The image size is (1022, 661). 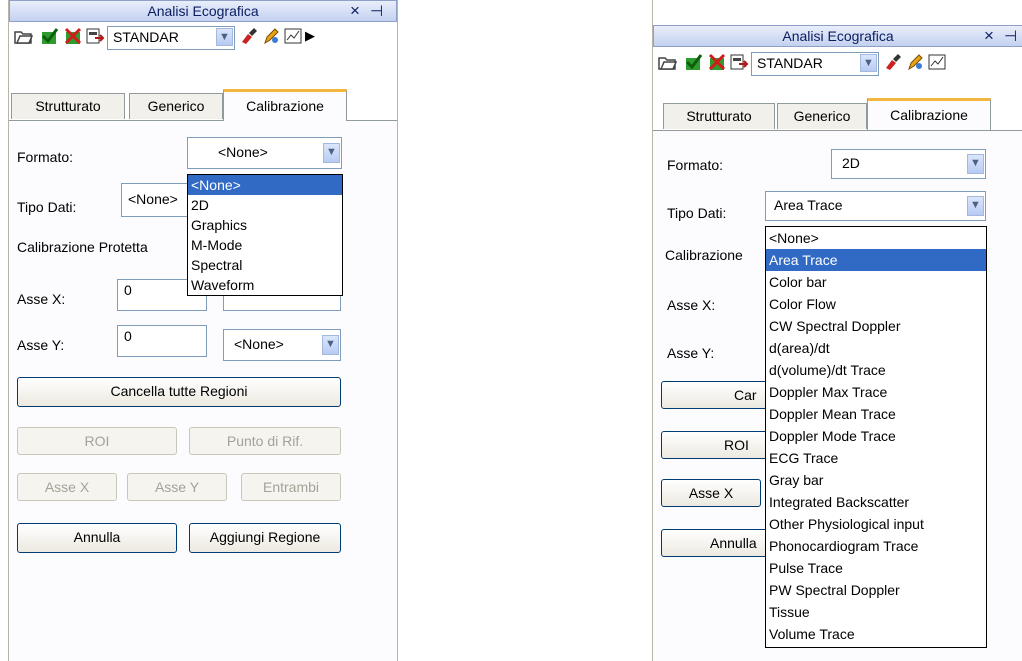 I want to click on dropdown-option: Area Trace, so click(x=876, y=260).